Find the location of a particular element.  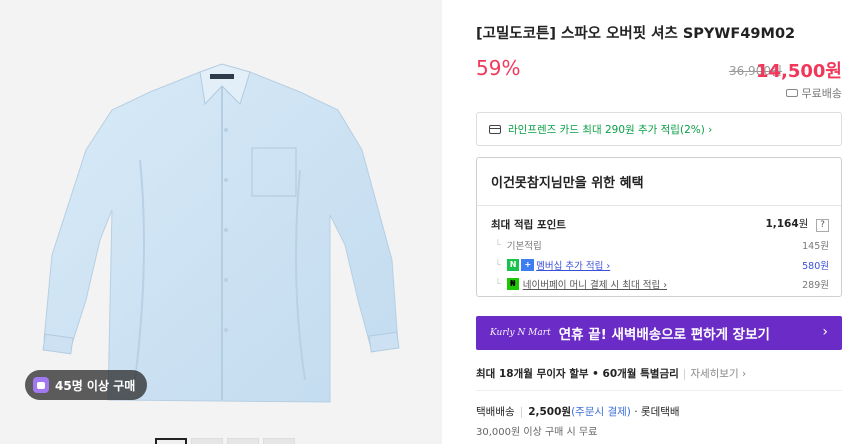

benefit-row-basic: └ 기본적립 145원 is located at coordinates (662, 246).